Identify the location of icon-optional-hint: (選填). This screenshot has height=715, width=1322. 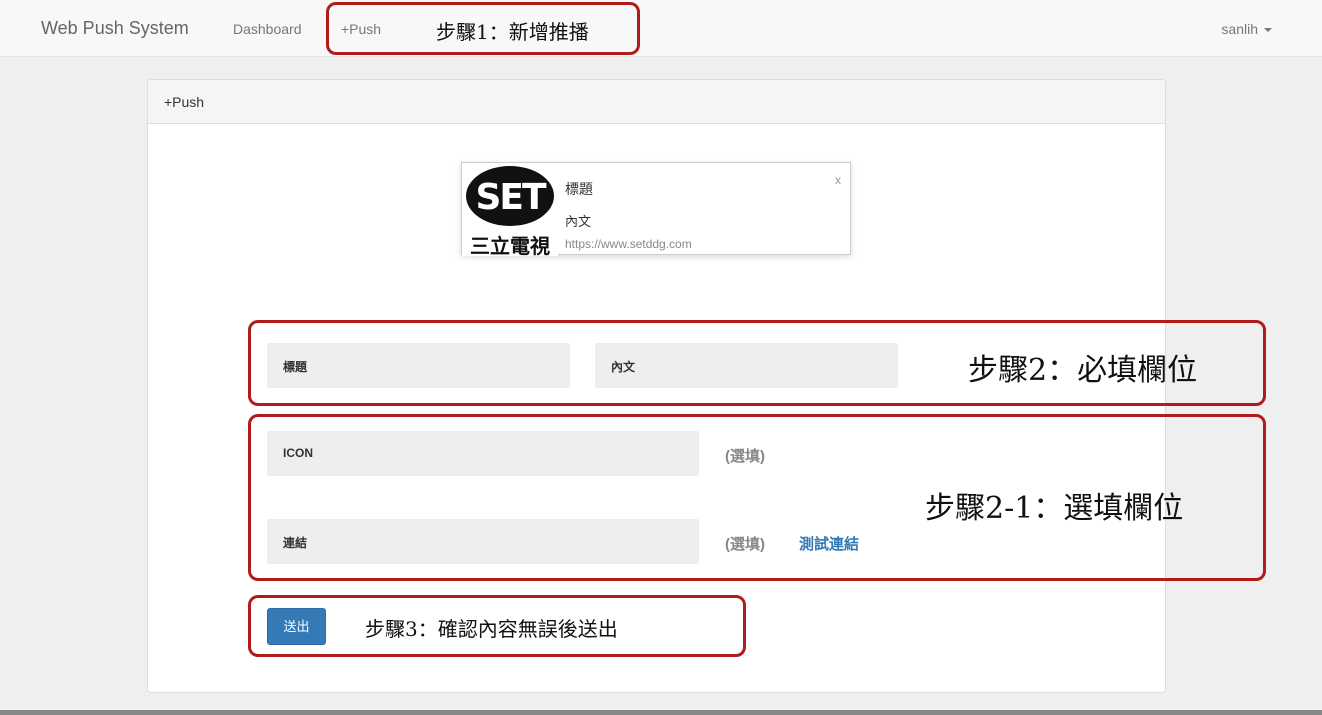
(745, 456).